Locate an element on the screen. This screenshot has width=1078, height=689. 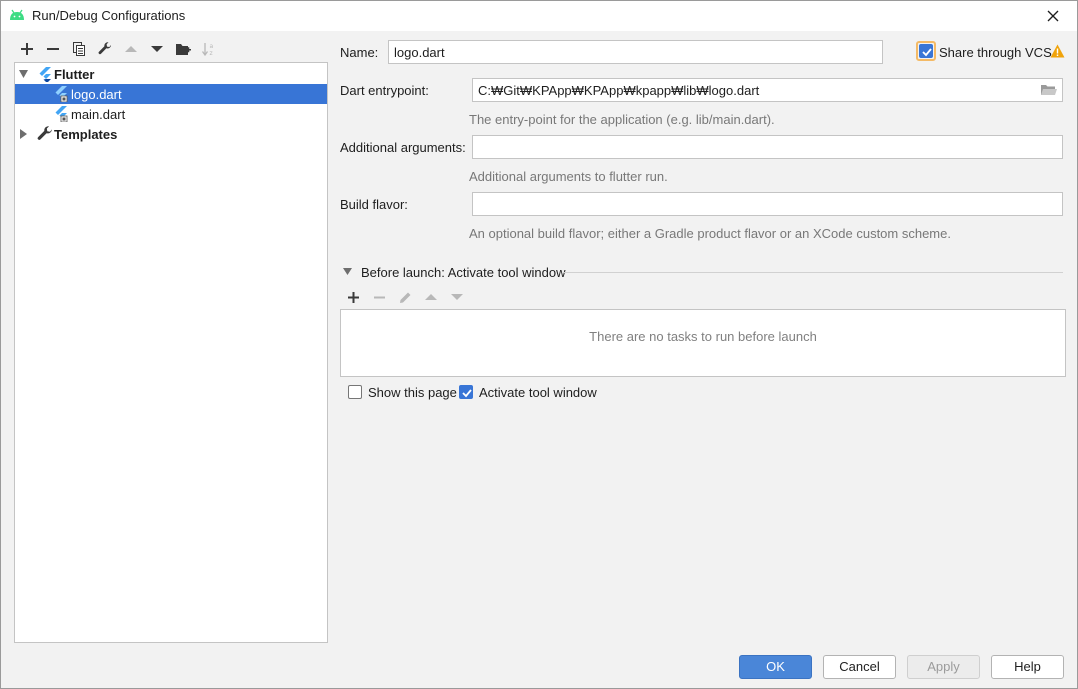
tree-label-logo-dart: logo.dart is located at coordinates (96, 94).